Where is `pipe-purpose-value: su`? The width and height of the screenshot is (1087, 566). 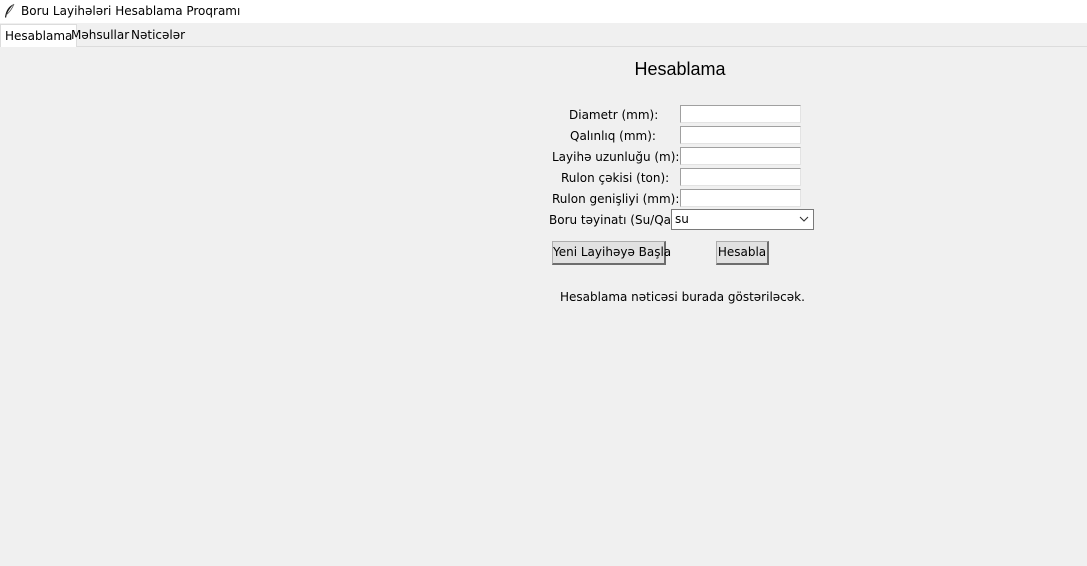 pipe-purpose-value: su is located at coordinates (682, 219).